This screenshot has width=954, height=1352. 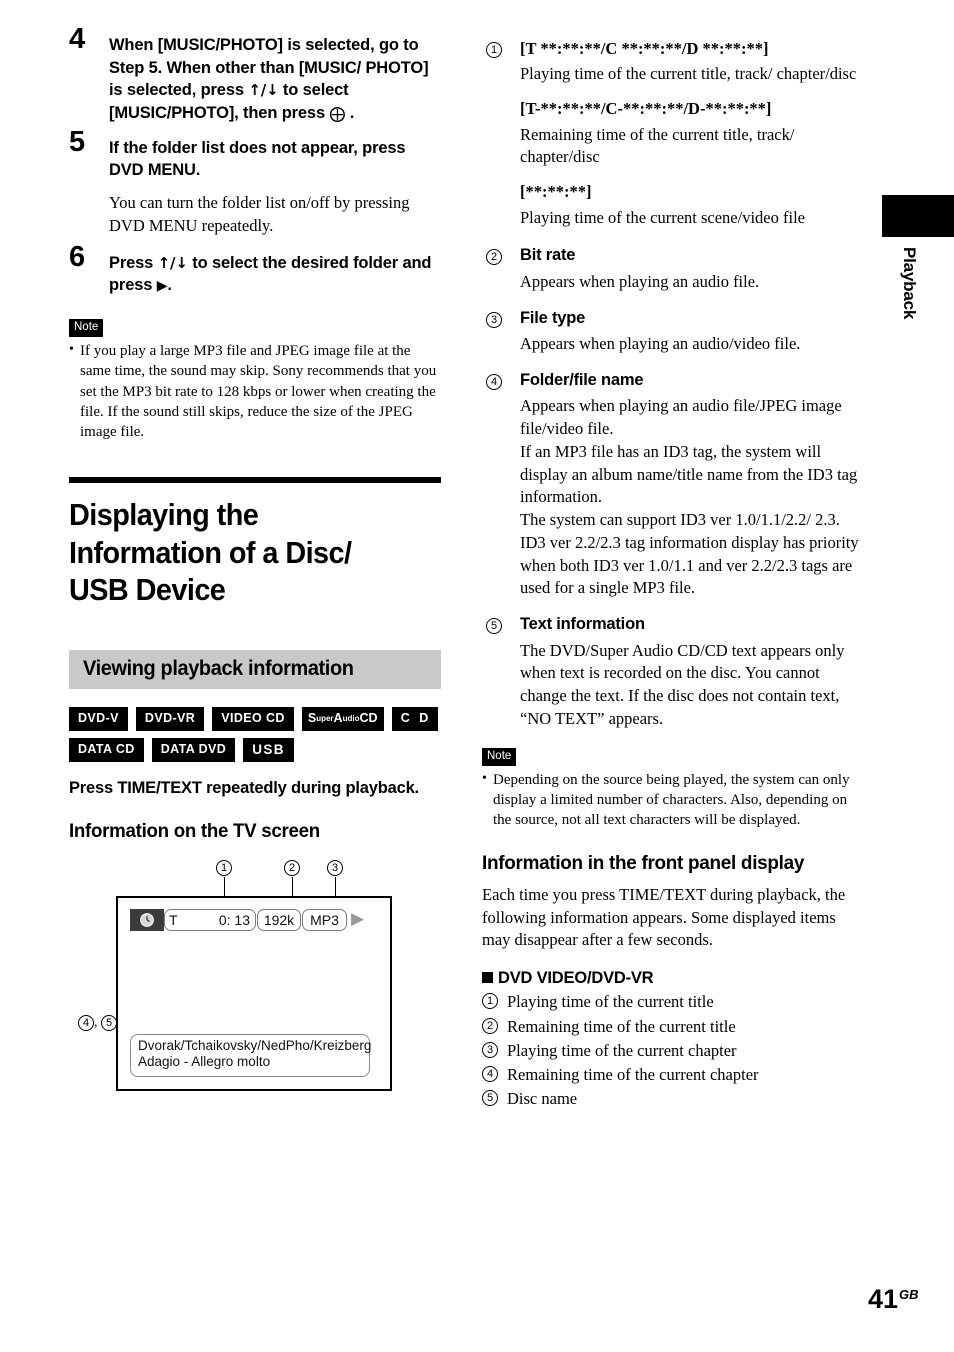 What do you see at coordinates (255, 1045) in the screenshot?
I see `osd-text-line-1: Dvorak/Tchaikovsky/NedPho/Kreizberg` at bounding box center [255, 1045].